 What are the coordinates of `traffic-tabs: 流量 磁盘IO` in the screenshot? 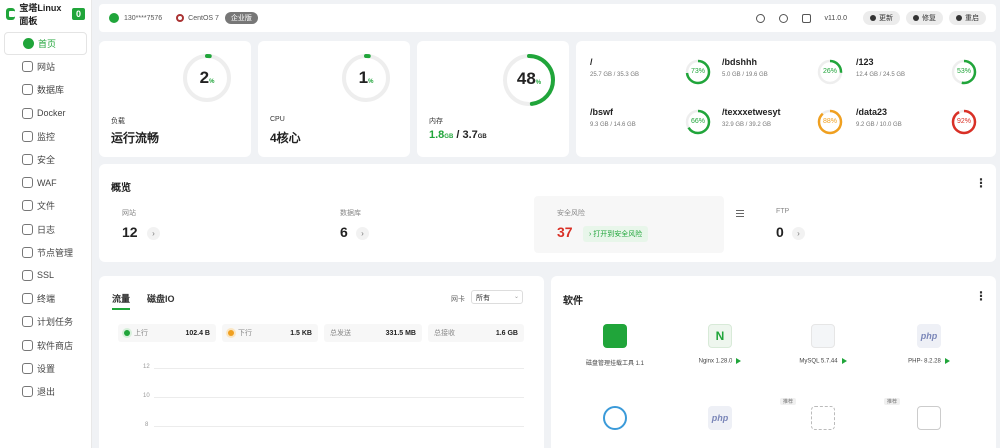 It's located at (152, 301).